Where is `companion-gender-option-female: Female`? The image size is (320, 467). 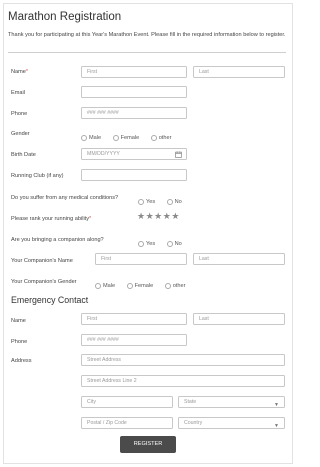 companion-gender-option-female: Female is located at coordinates (139, 285).